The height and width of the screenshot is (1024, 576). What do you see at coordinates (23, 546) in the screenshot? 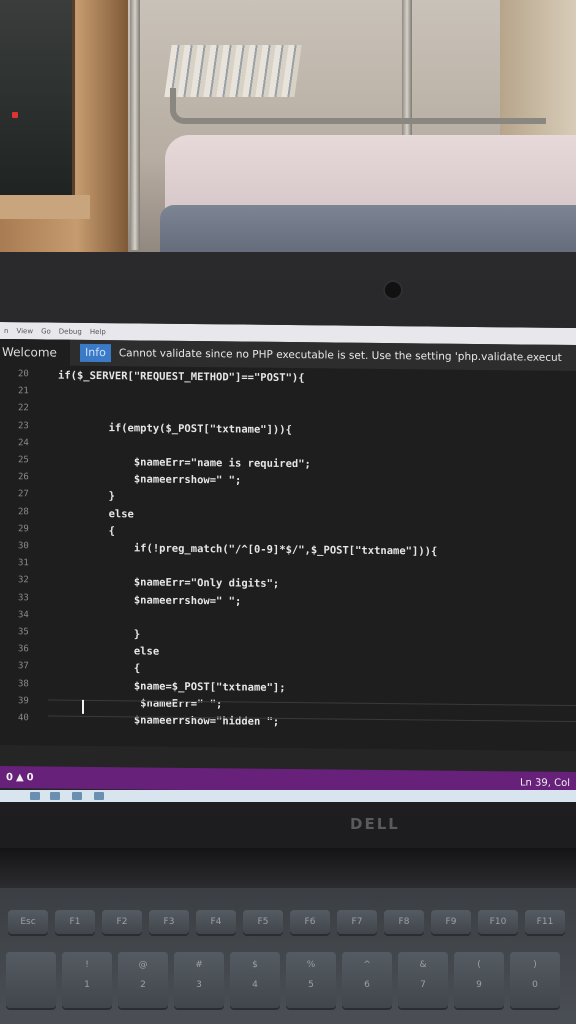
I see `line-number: 30` at bounding box center [23, 546].